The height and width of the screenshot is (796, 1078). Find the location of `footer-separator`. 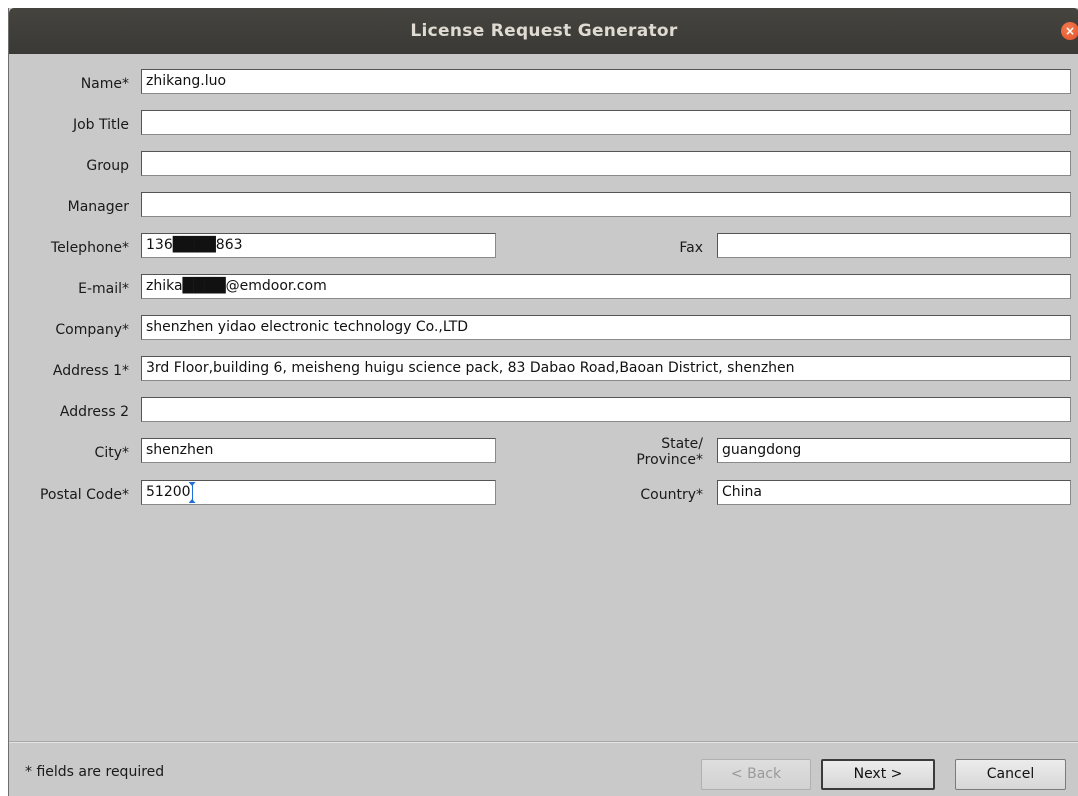

footer-separator is located at coordinates (543, 742).